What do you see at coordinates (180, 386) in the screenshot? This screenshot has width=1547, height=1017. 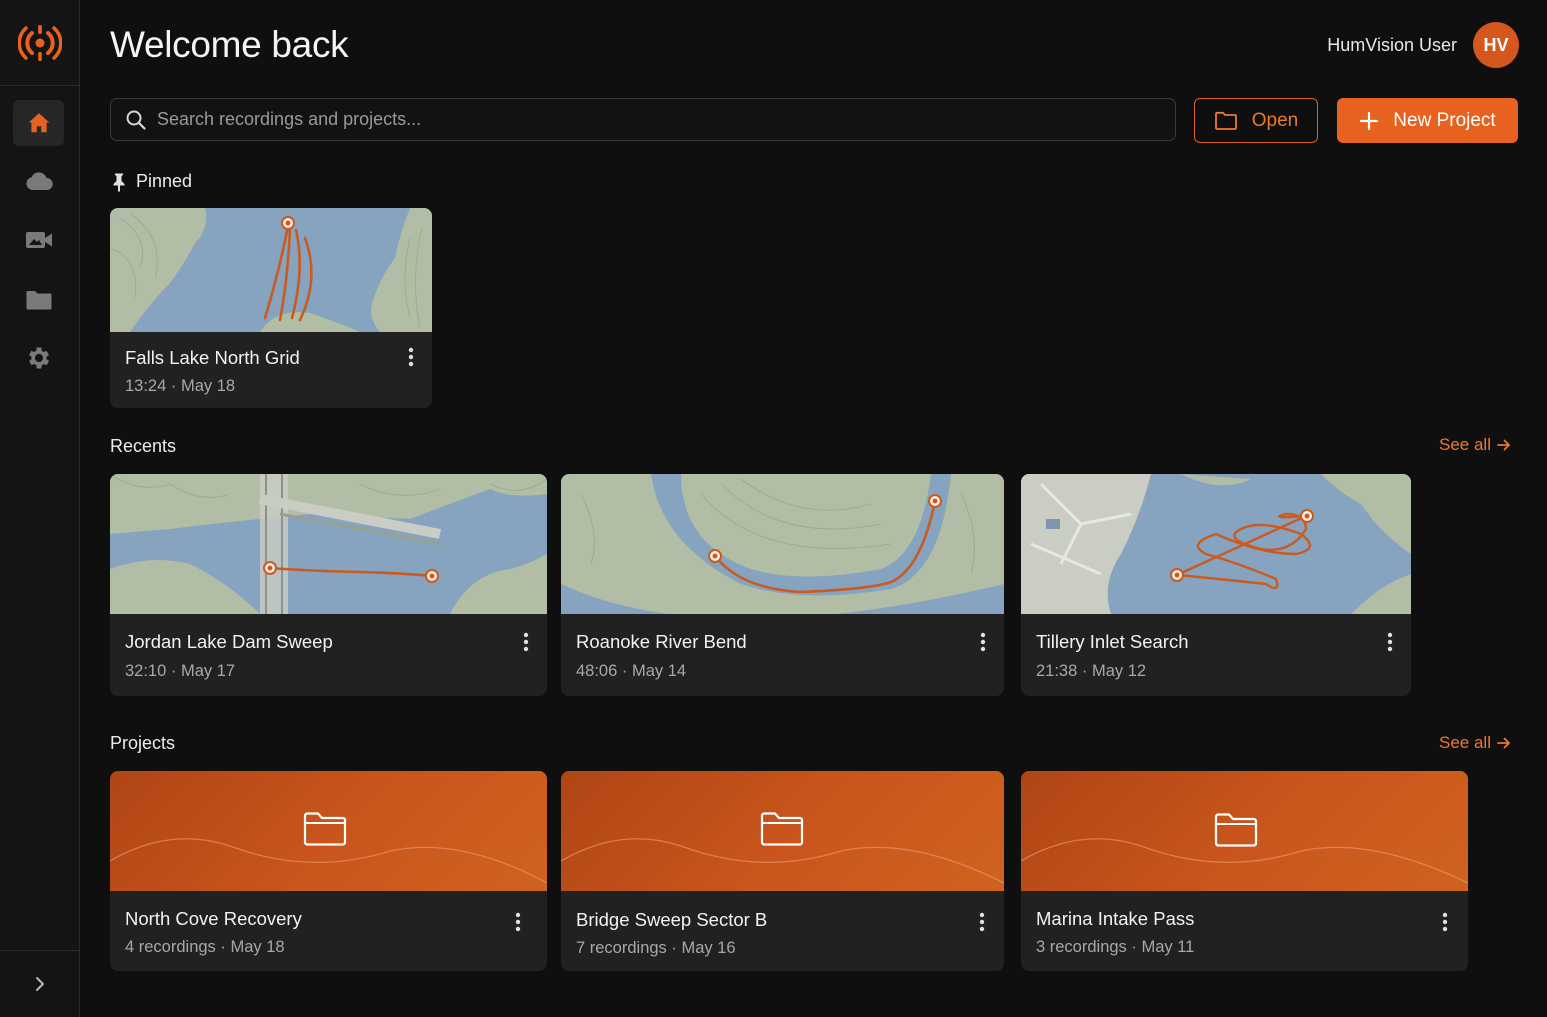 I see `card-meta: 13:24 · May 18` at bounding box center [180, 386].